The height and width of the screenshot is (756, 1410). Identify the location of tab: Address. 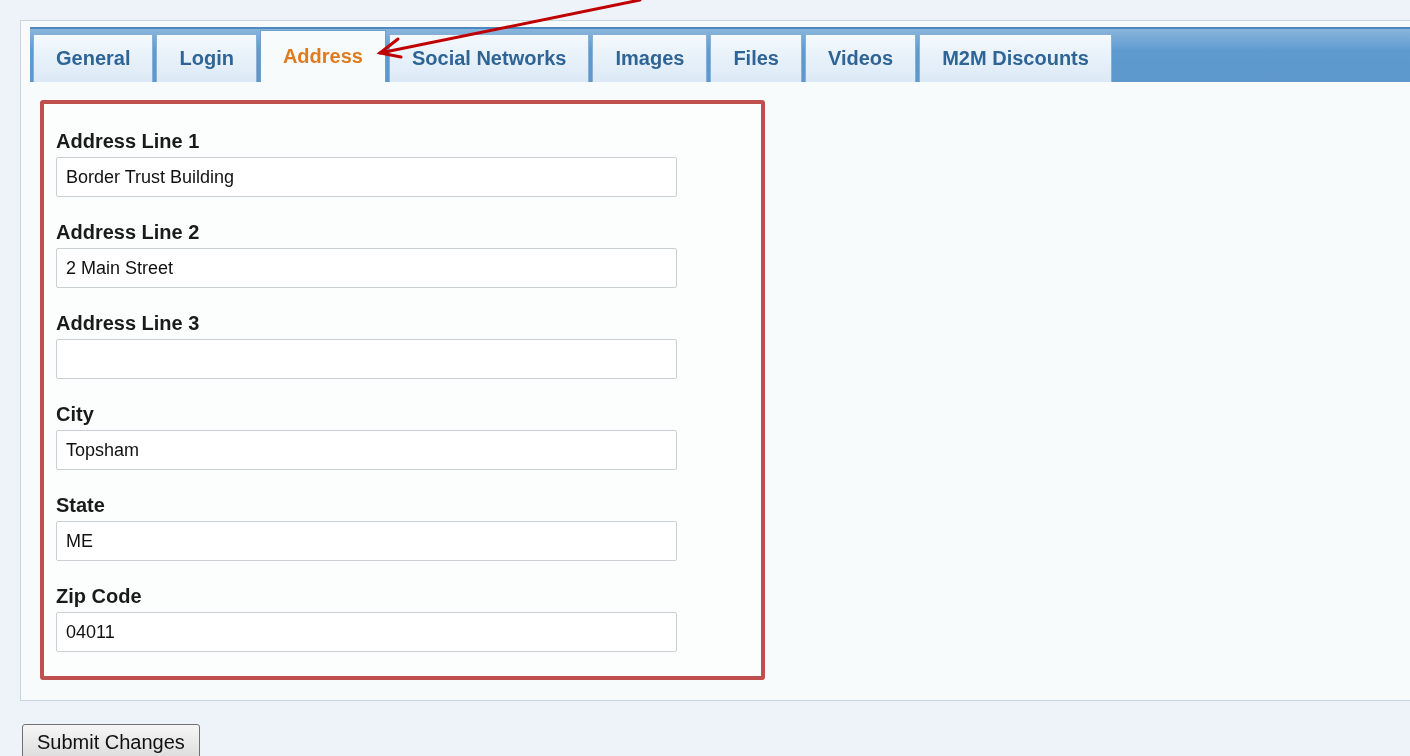
(322, 56).